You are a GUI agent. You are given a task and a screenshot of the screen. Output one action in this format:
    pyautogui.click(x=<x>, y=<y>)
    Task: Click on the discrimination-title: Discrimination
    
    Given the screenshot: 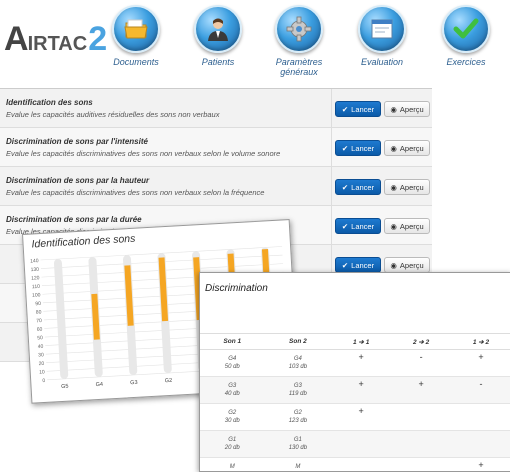 What is the action you would take?
    pyautogui.click(x=236, y=288)
    